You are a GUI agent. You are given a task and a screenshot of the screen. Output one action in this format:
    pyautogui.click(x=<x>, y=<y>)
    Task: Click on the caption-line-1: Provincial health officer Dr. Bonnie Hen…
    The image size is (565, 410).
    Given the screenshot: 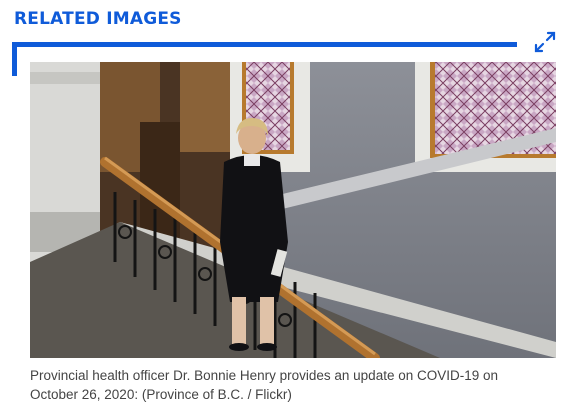 What is the action you would take?
    pyautogui.click(x=264, y=375)
    